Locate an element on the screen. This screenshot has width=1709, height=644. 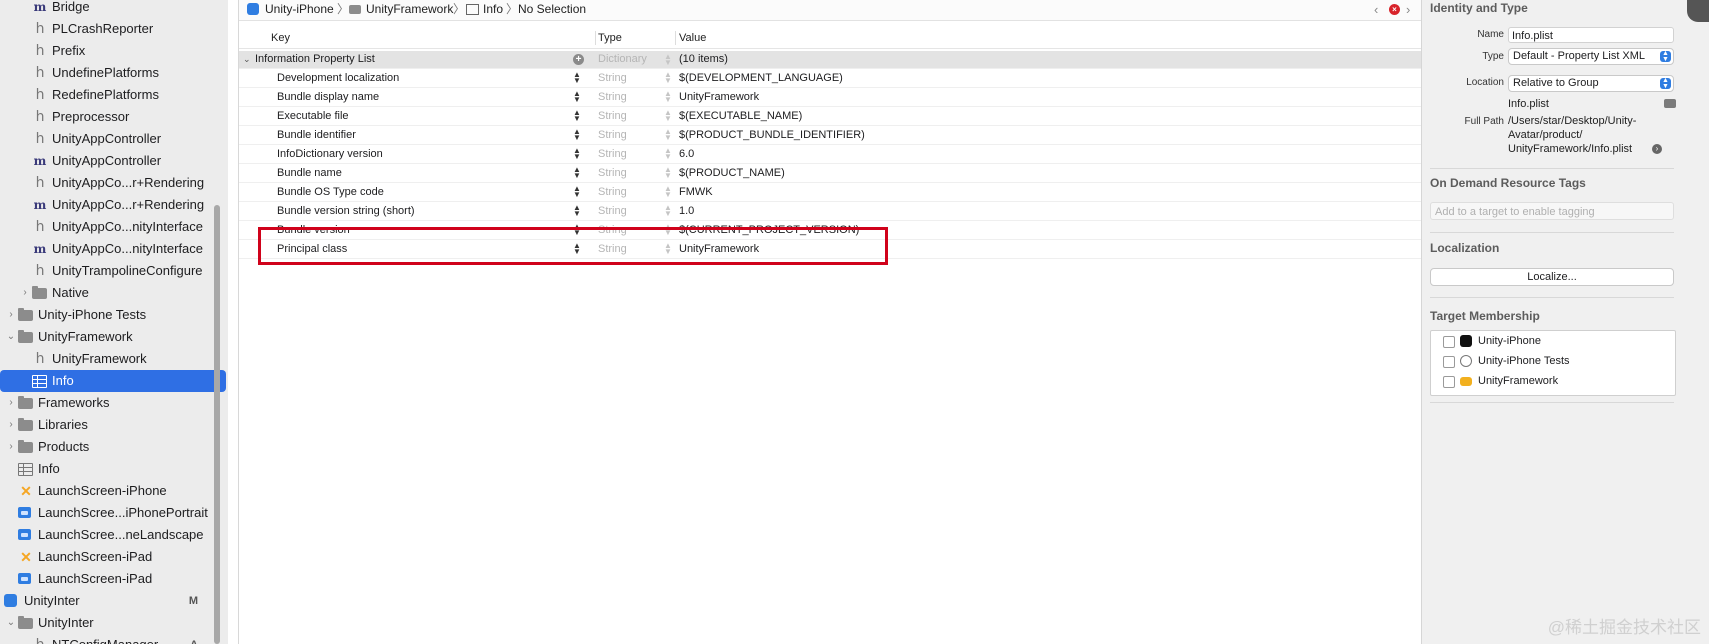
forward-arrow-icon: › is located at coordinates (1408, 10).